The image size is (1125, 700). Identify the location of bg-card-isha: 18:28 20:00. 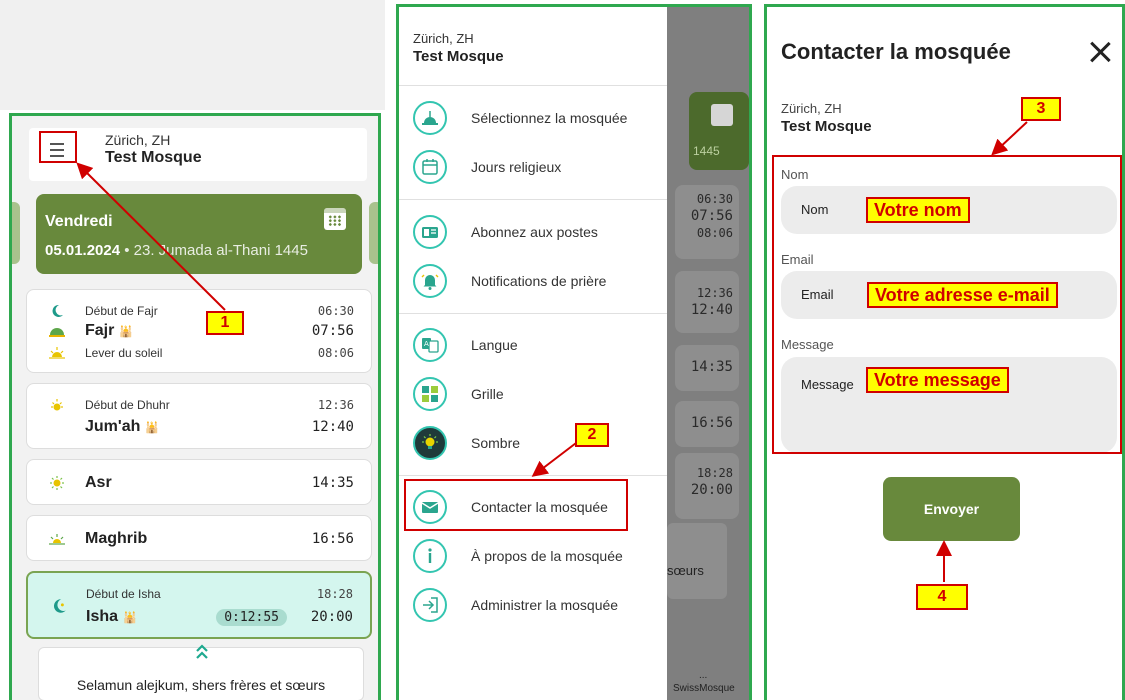
(707, 486).